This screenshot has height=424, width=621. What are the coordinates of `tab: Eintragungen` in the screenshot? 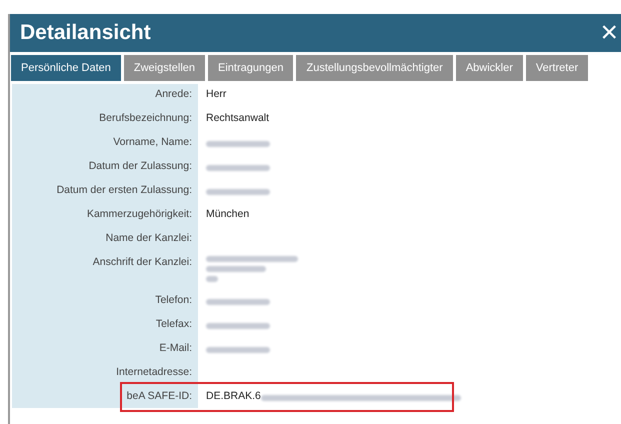 It's located at (251, 68).